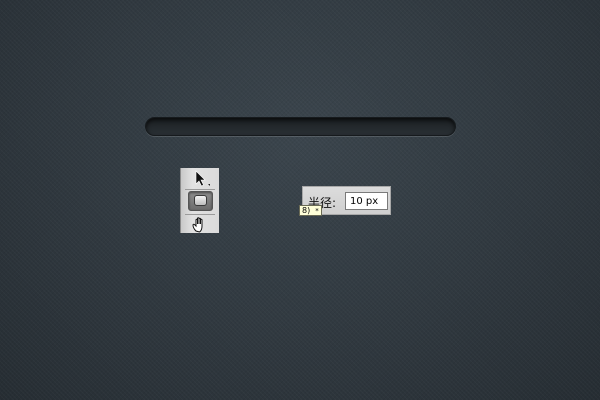 The height and width of the screenshot is (400, 600). I want to click on rounded-rectangle-icon, so click(200, 200).